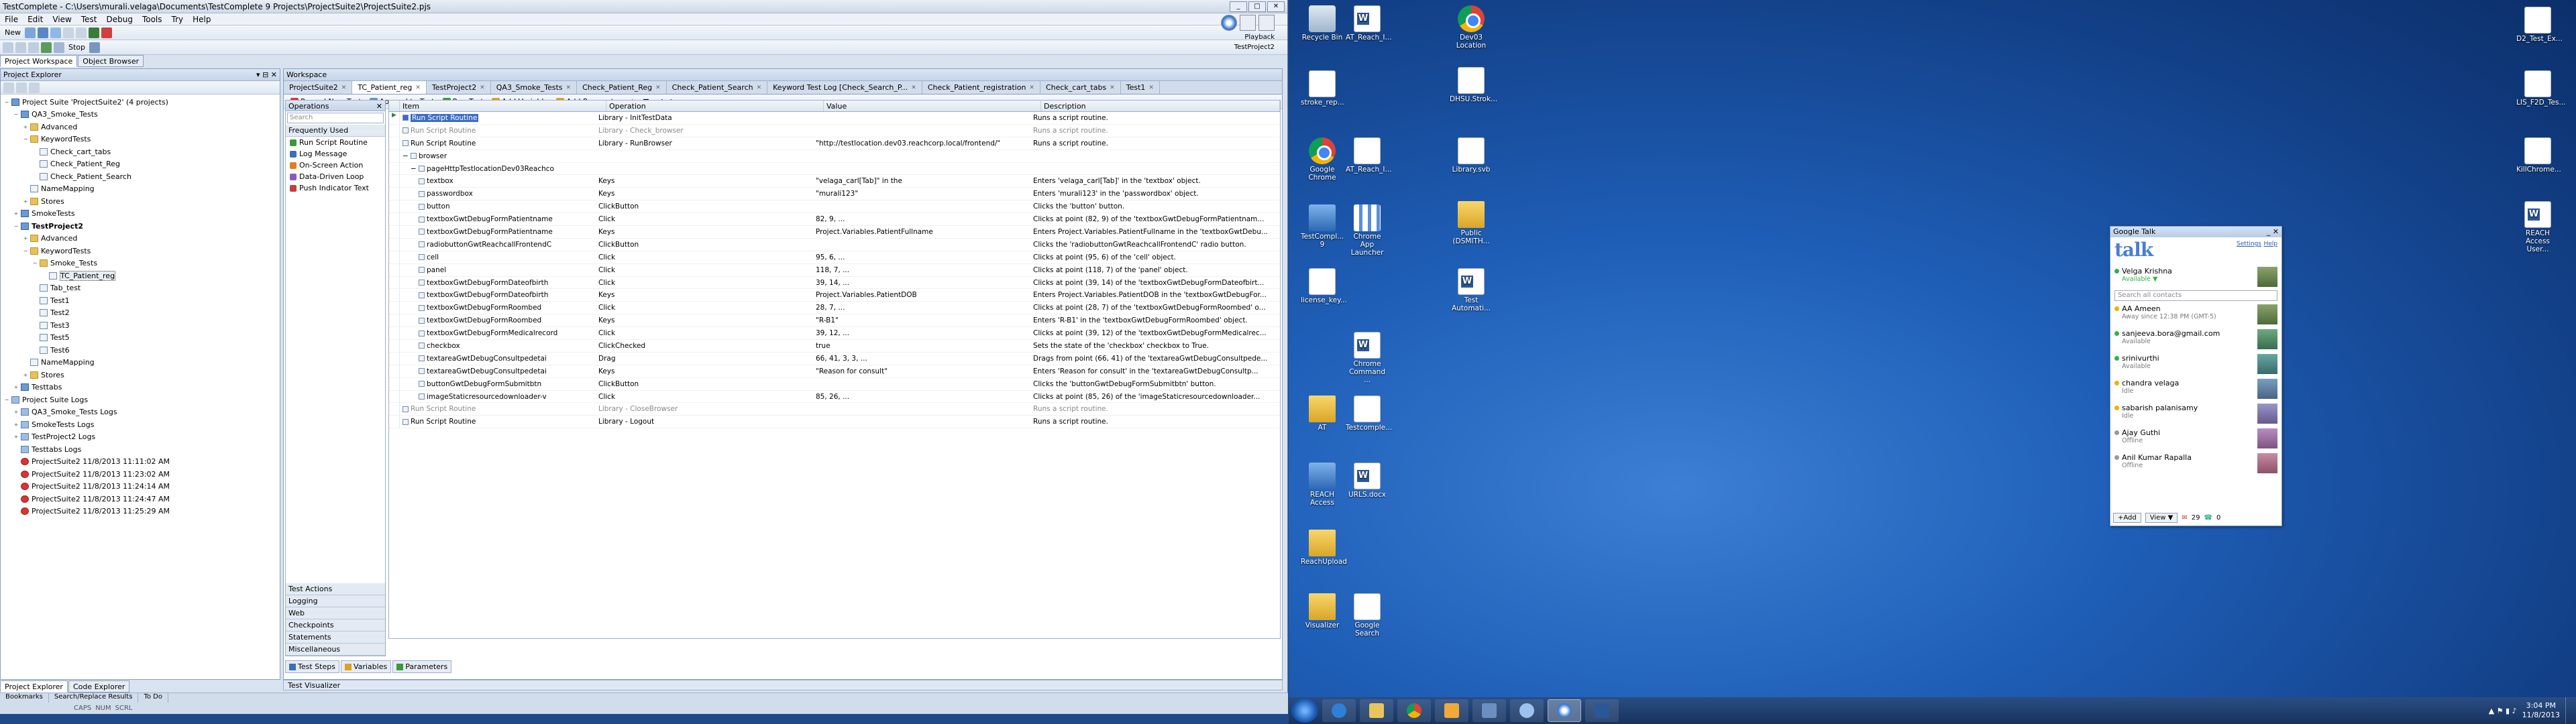  I want to click on tree-node: Test3, so click(140, 325).